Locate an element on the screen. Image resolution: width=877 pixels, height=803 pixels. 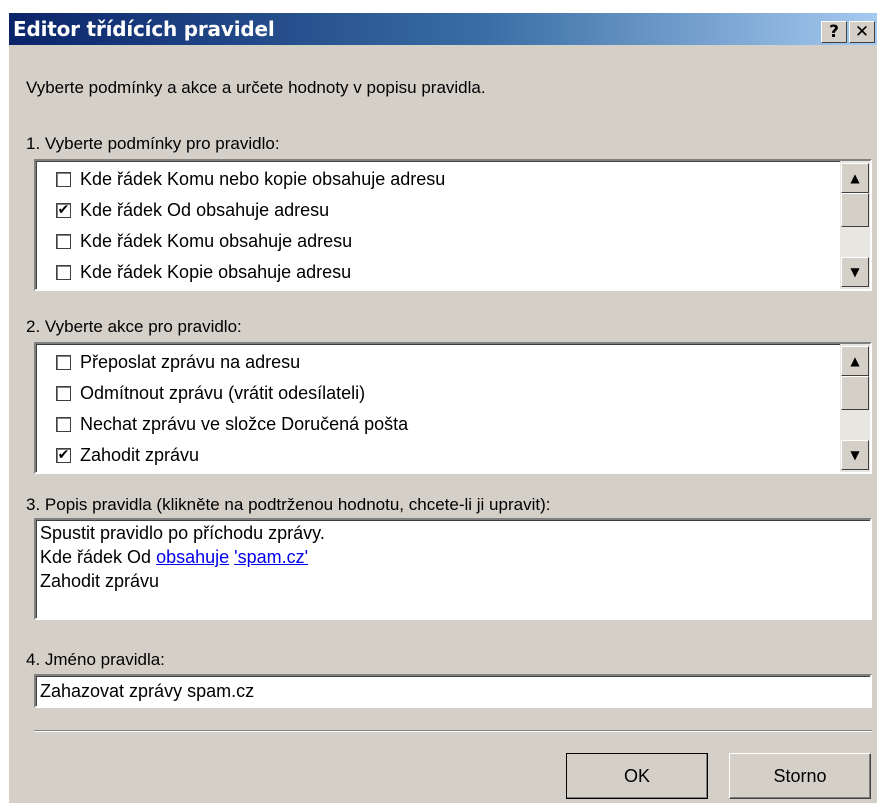
condition-label: Kde řádek Kopie obsahuje adresu is located at coordinates (216, 272).